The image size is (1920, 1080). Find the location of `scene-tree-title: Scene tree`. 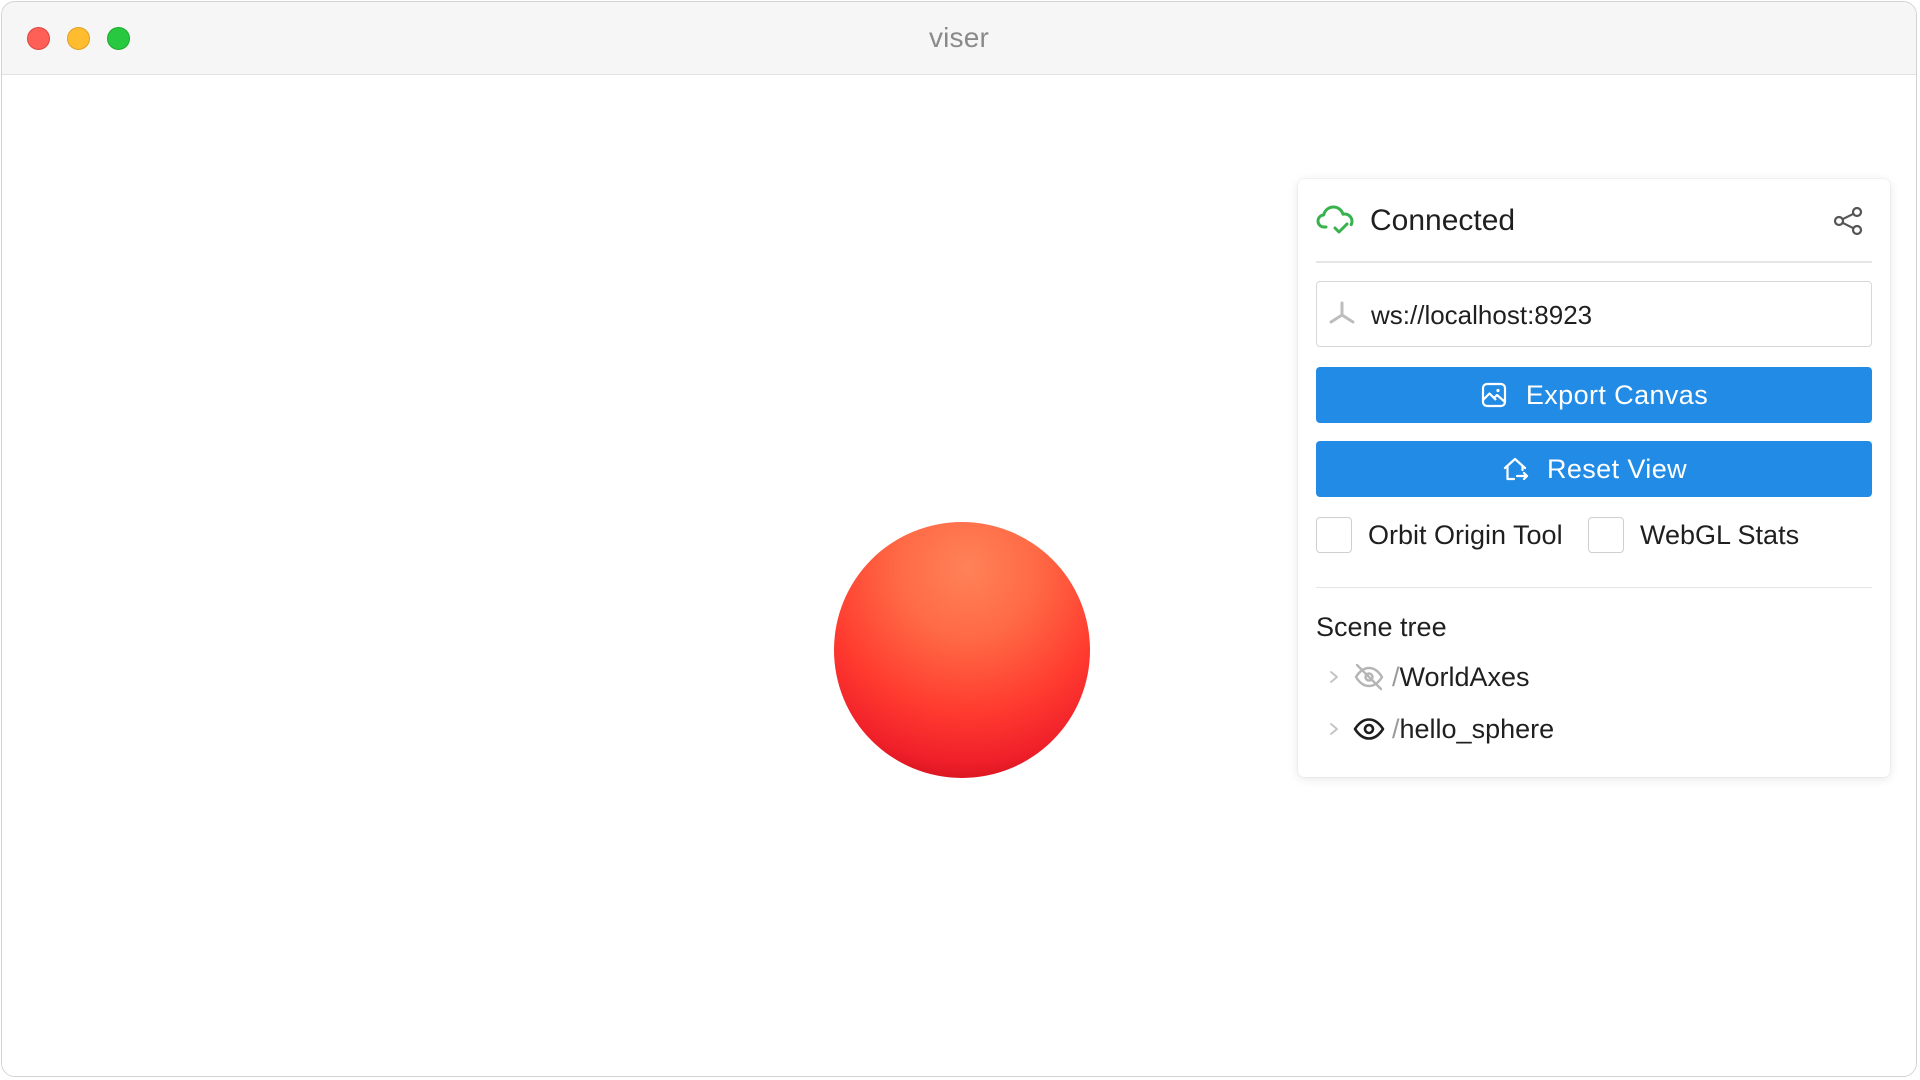

scene-tree-title: Scene tree is located at coordinates (1381, 627).